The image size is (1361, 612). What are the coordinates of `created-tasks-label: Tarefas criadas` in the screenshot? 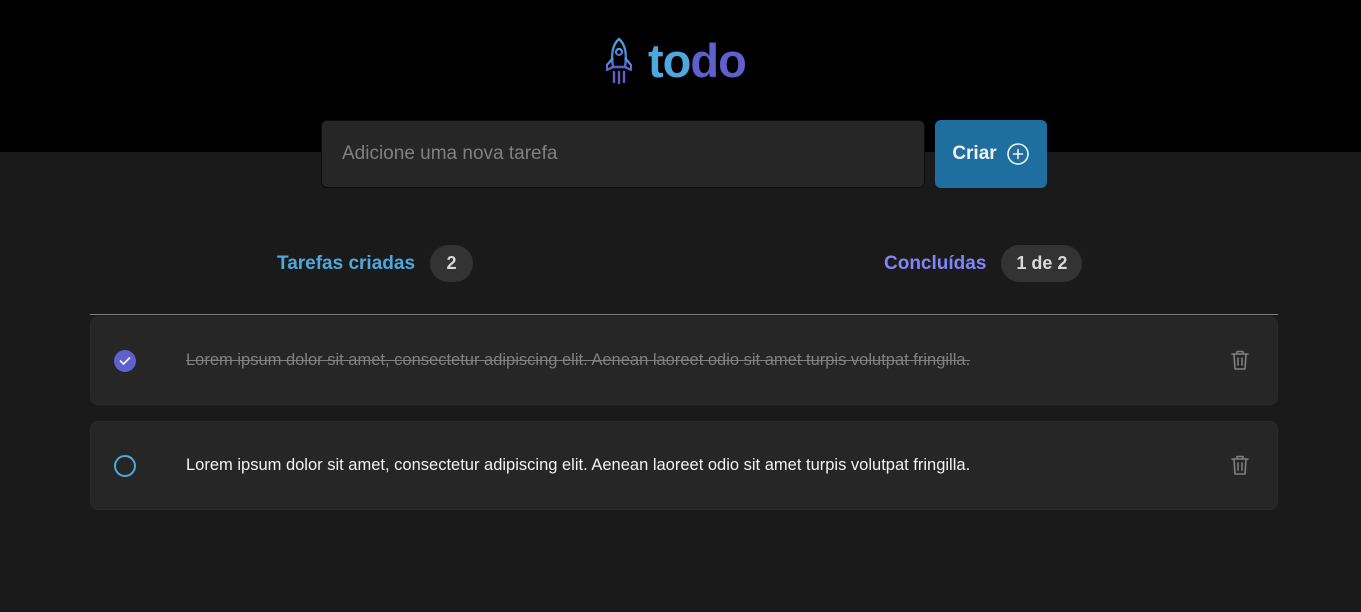 It's located at (346, 263).